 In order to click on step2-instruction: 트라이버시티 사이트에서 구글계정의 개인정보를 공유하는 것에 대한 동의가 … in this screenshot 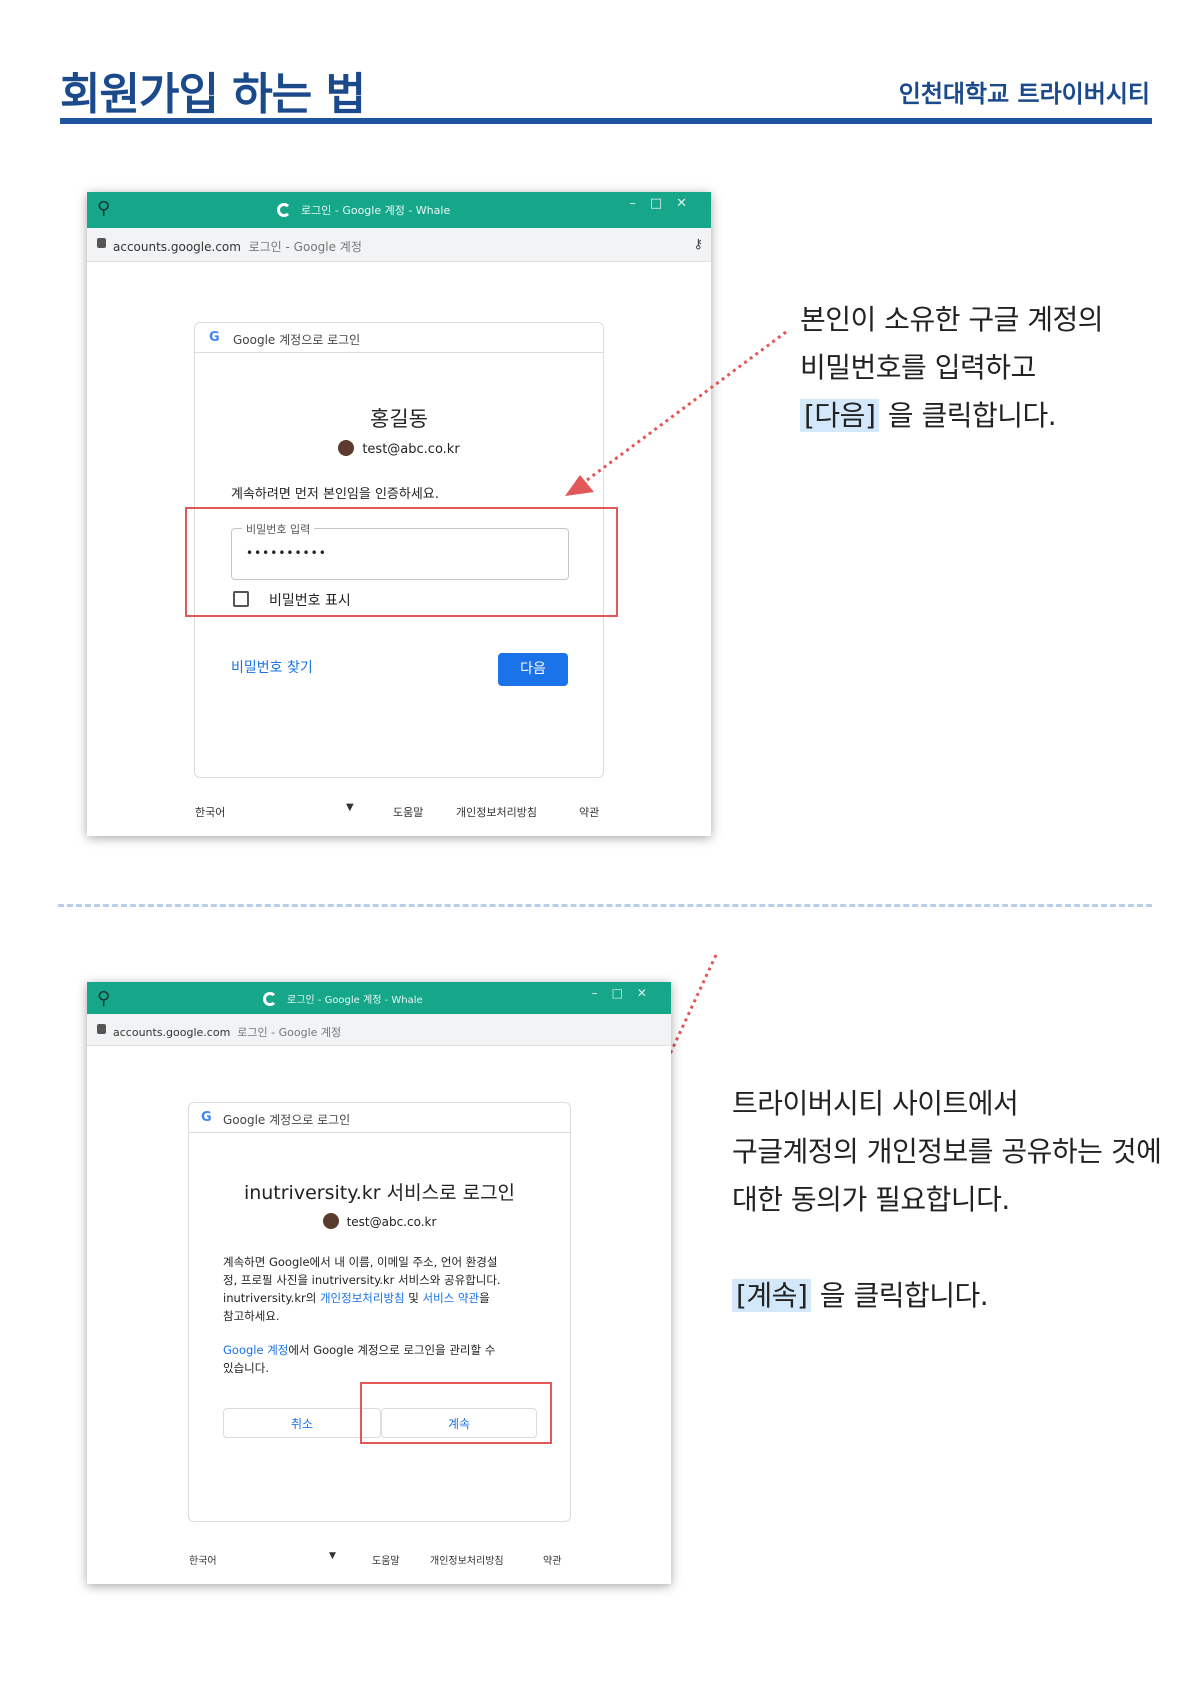, I will do `click(947, 1200)`.